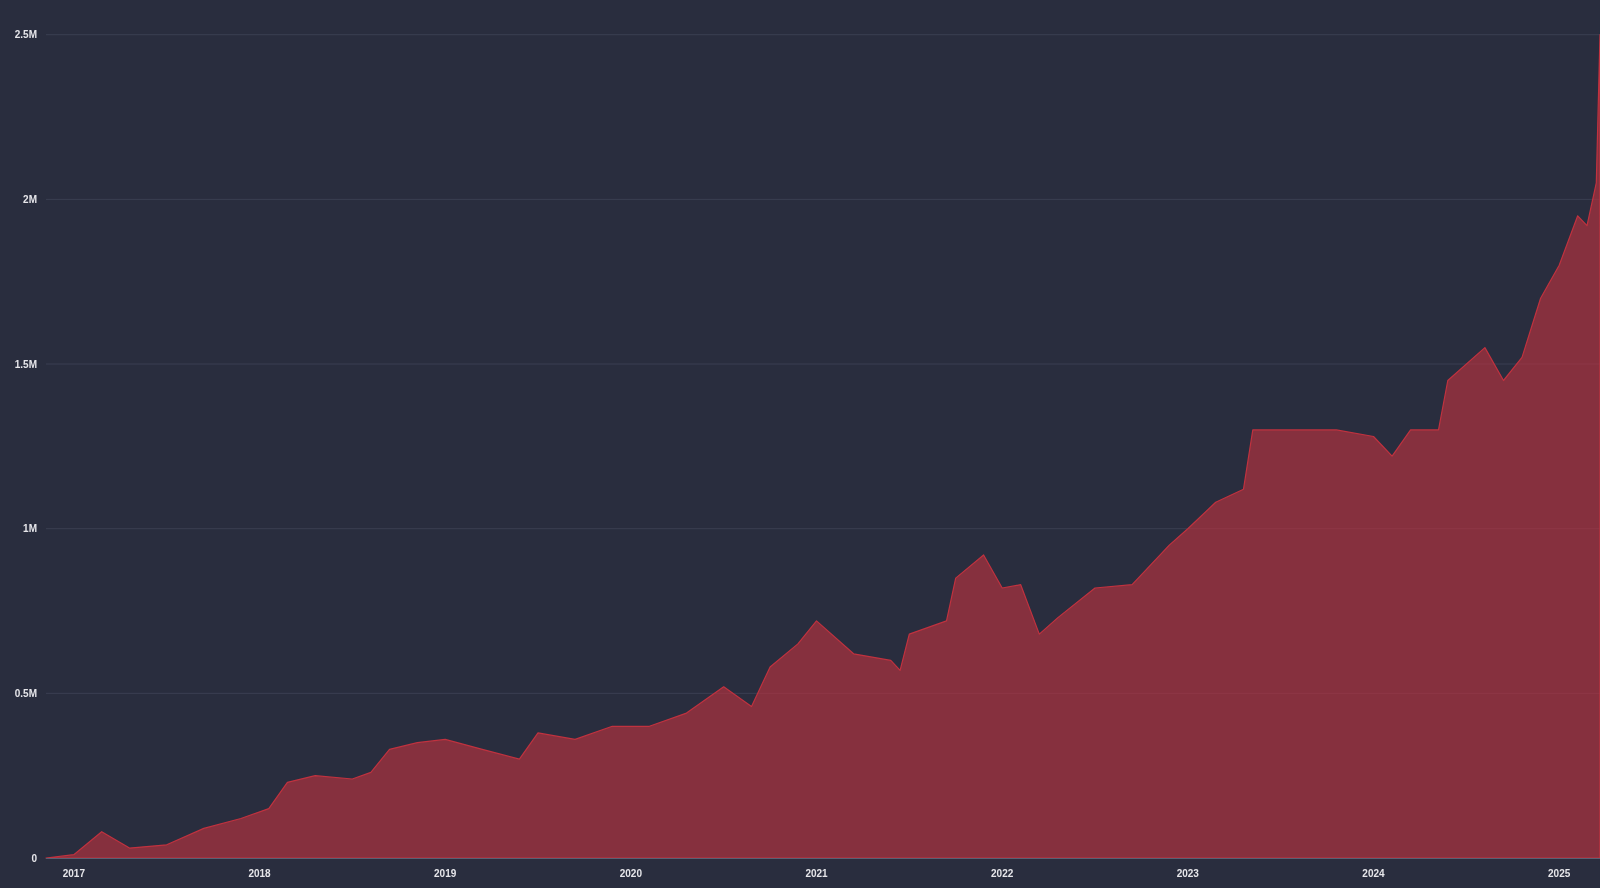 This screenshot has width=1600, height=888. Describe the element at coordinates (30, 199) in the screenshot. I see `axis-tick-label: 2M` at that location.